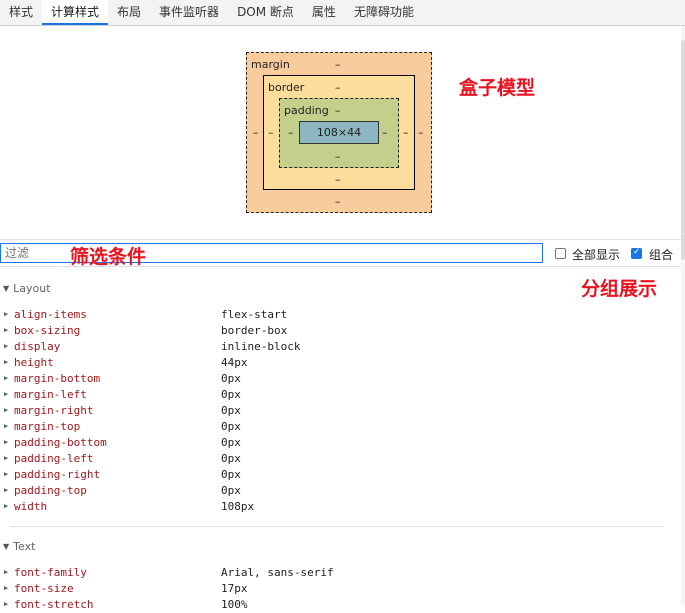  I want to click on property-value: 44px, so click(234, 362).